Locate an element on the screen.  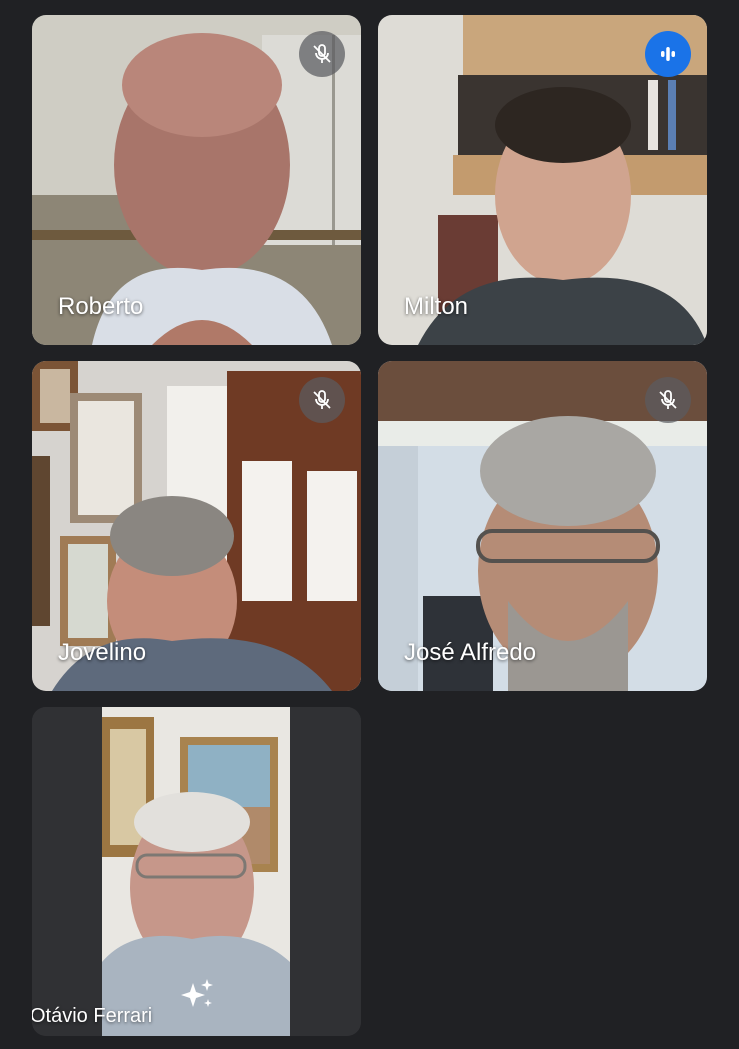
participant-tile-jose-alfredo: José Alfredo is located at coordinates (542, 526).